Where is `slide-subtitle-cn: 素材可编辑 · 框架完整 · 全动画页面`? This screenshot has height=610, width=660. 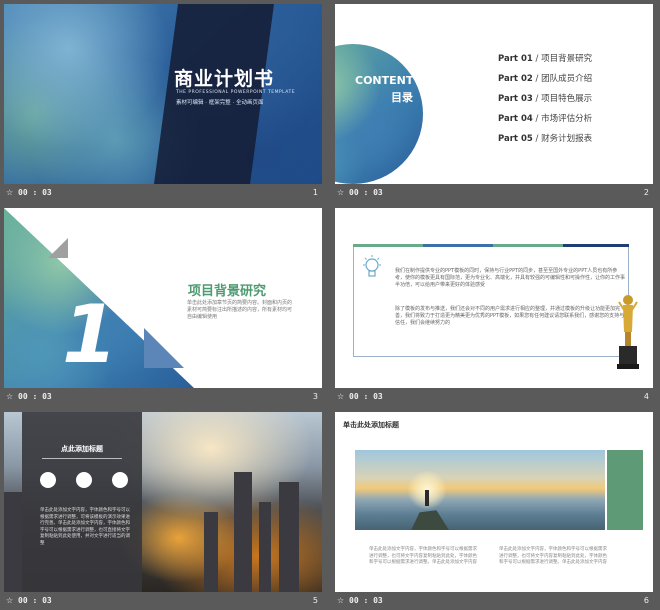
slide-subtitle-cn: 素材可编辑 · 框架完整 · 全动画页面 is located at coordinates (220, 103).